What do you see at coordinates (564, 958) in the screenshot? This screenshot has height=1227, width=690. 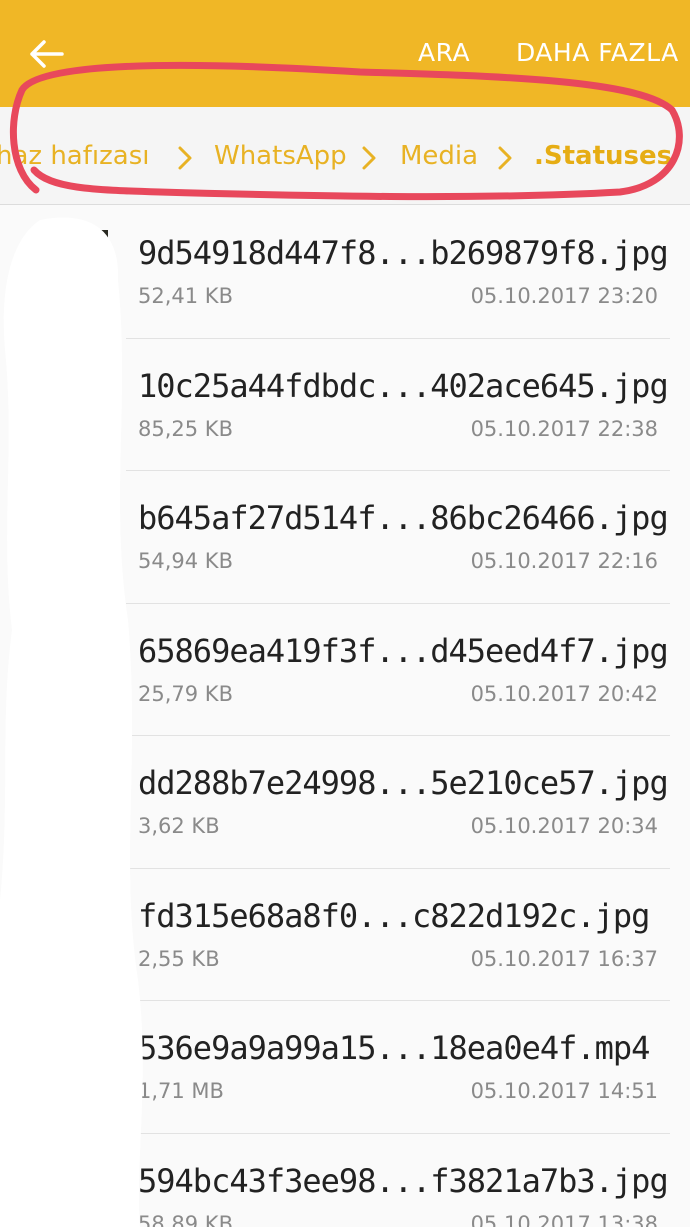 I see `file-date: 05.10.2017 16:37` at bounding box center [564, 958].